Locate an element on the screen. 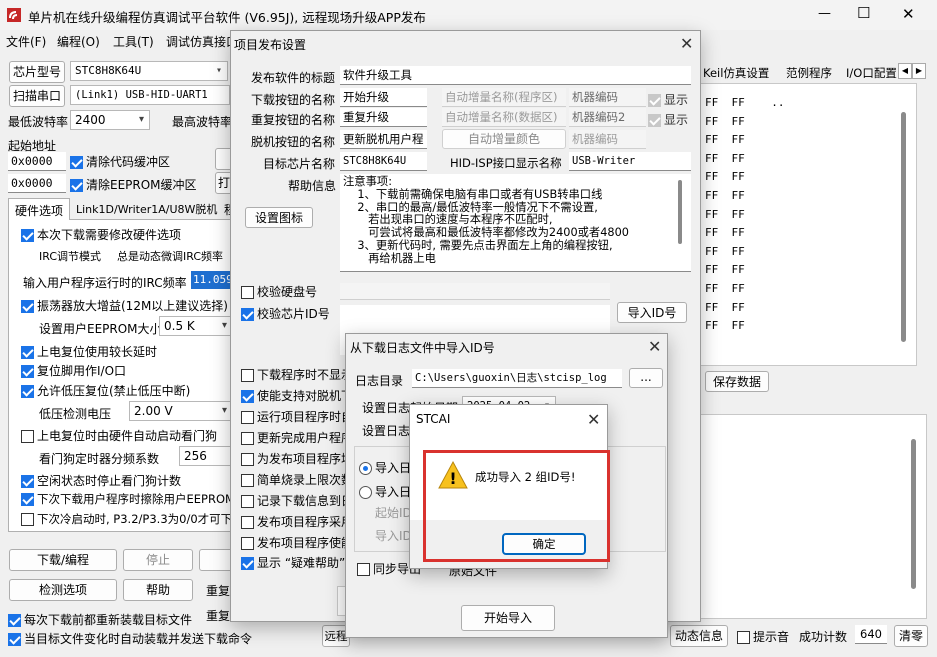 The image size is (937, 657). soft-title-label: 发布软件的标题 is located at coordinates (293, 78).